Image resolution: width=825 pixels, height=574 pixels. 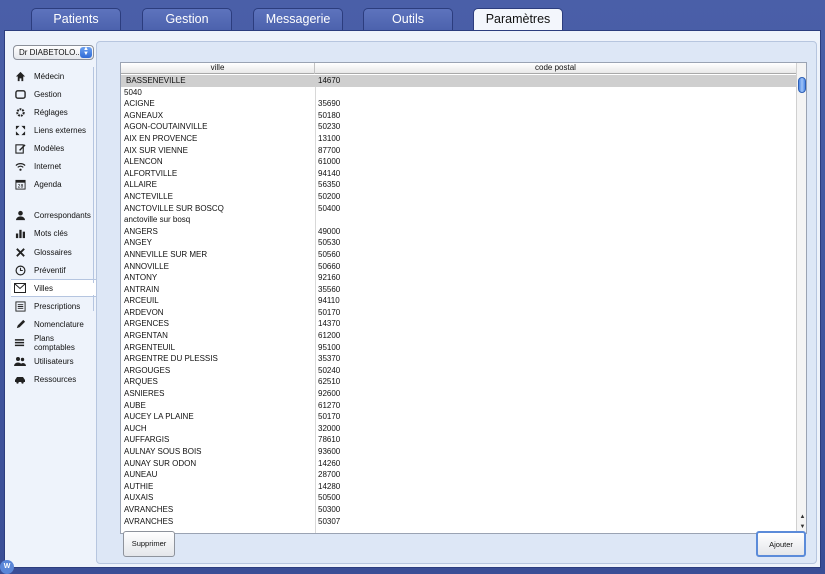 I want to click on table-row: AUNAY SUR ODON 14260, so click(x=458, y=464).